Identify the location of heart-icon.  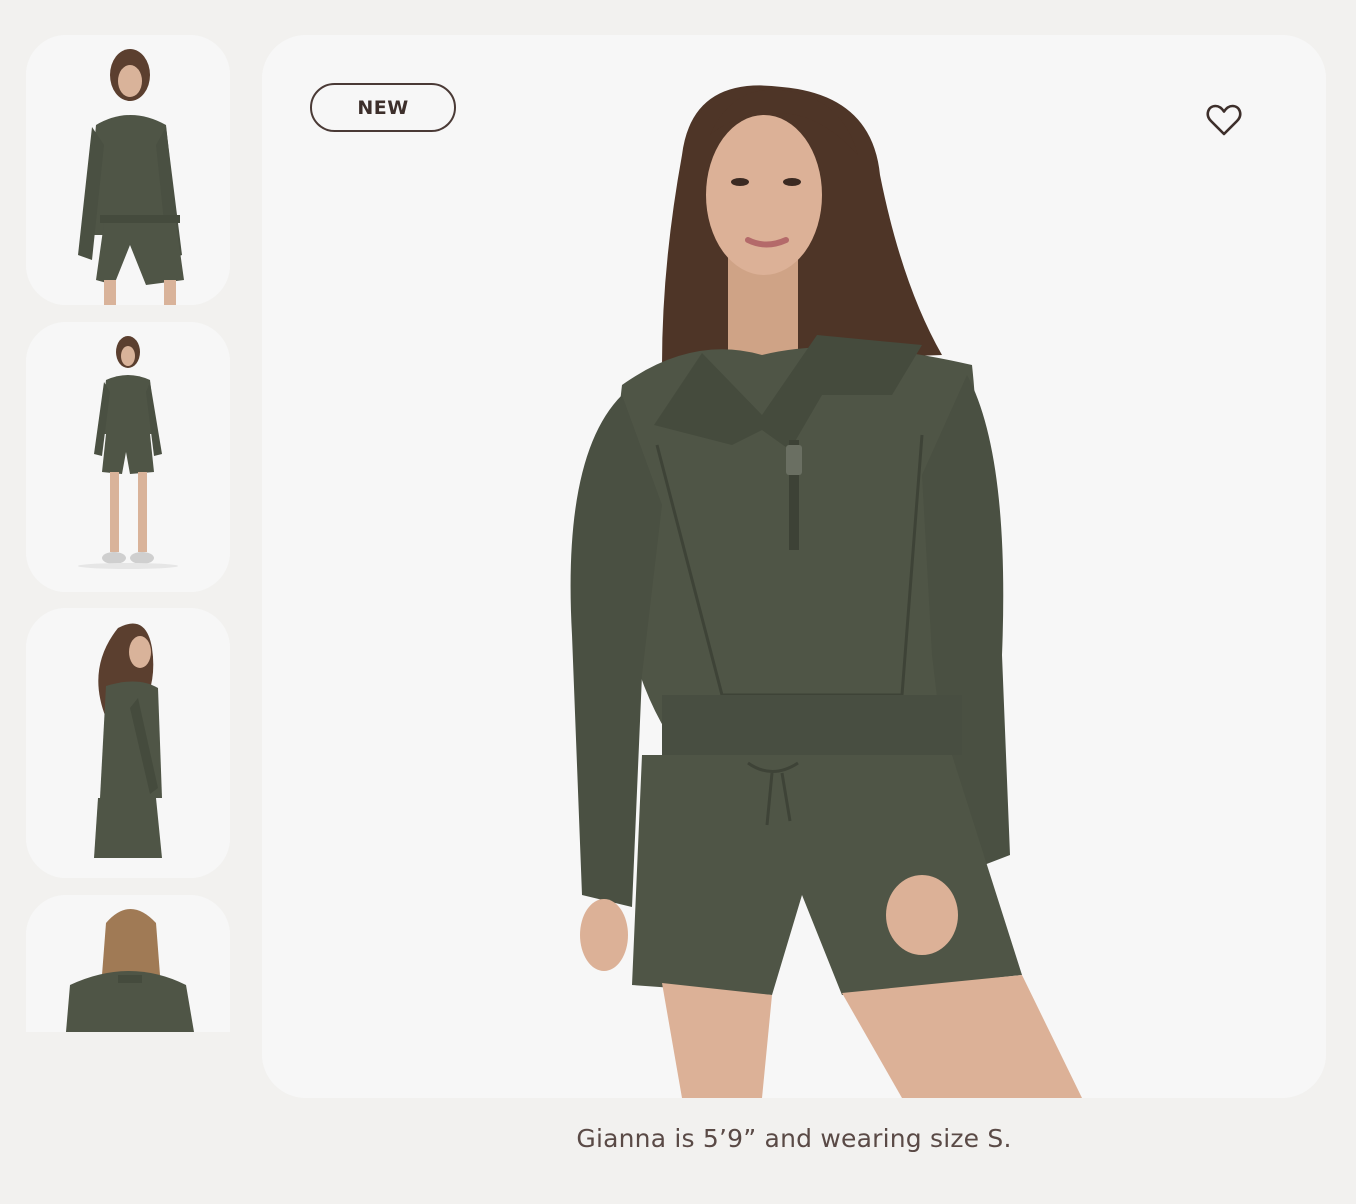
(1224, 120).